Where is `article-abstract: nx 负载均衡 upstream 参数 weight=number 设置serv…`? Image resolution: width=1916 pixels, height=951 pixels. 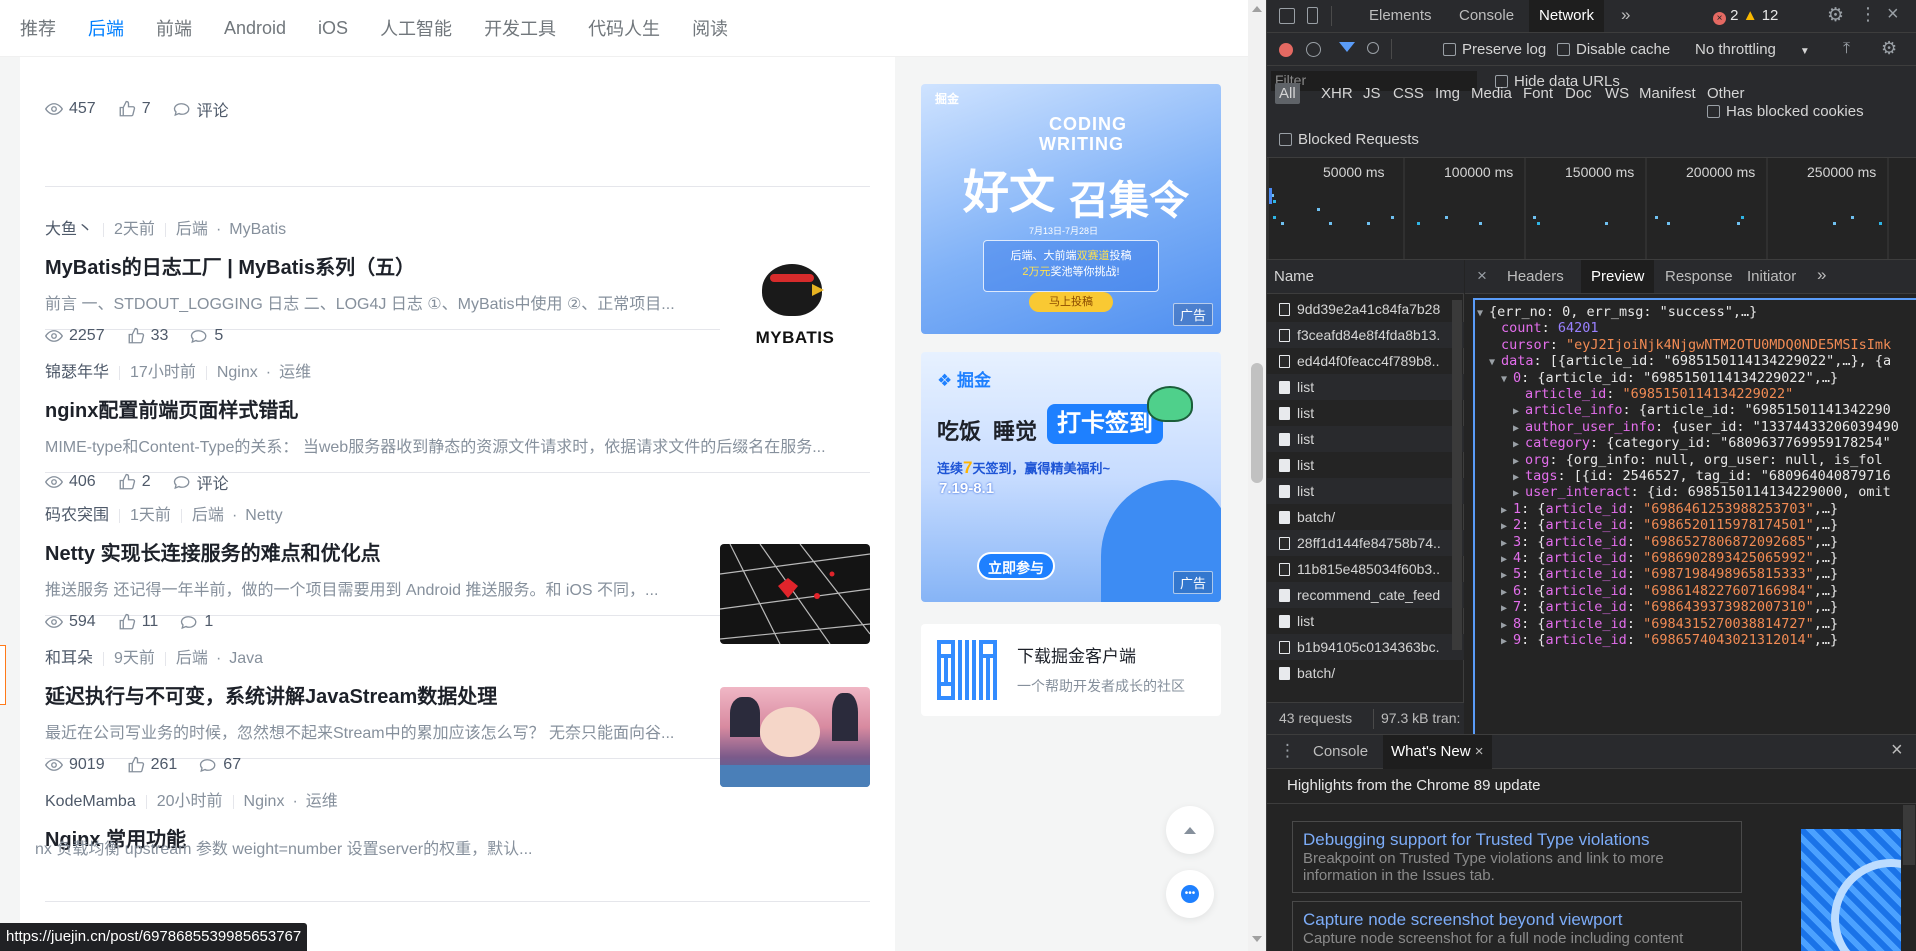 article-abstract: nx 负载均衡 upstream 参数 weight=number 设置serv… is located at coordinates (445, 847).